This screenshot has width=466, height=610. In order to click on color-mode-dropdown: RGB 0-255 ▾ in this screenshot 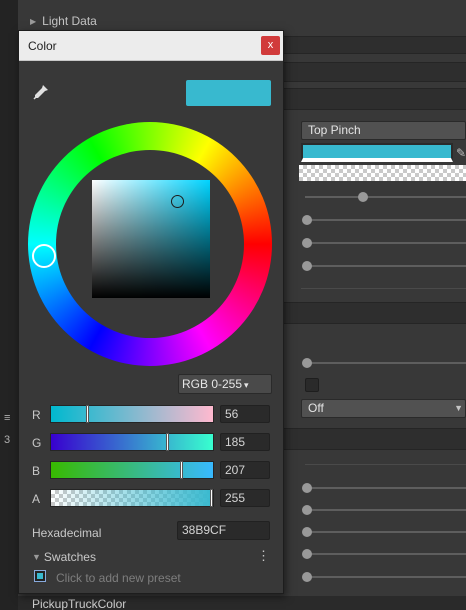, I will do `click(225, 384)`.